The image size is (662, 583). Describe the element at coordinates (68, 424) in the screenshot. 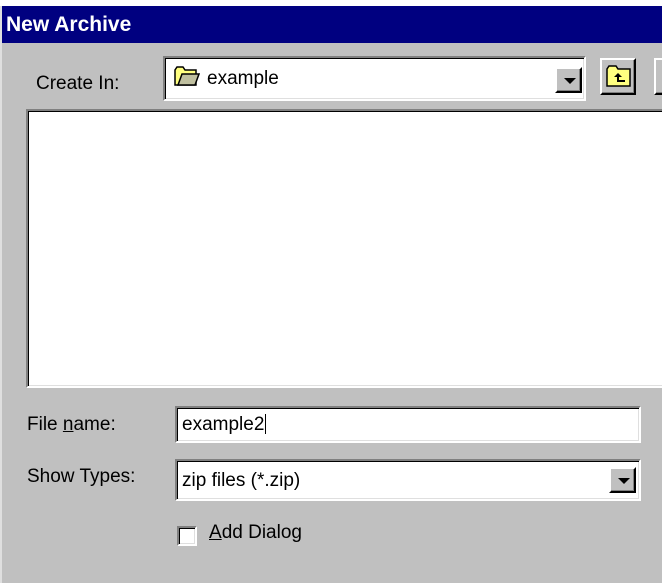

I see `file-name-label-accel: n` at that location.